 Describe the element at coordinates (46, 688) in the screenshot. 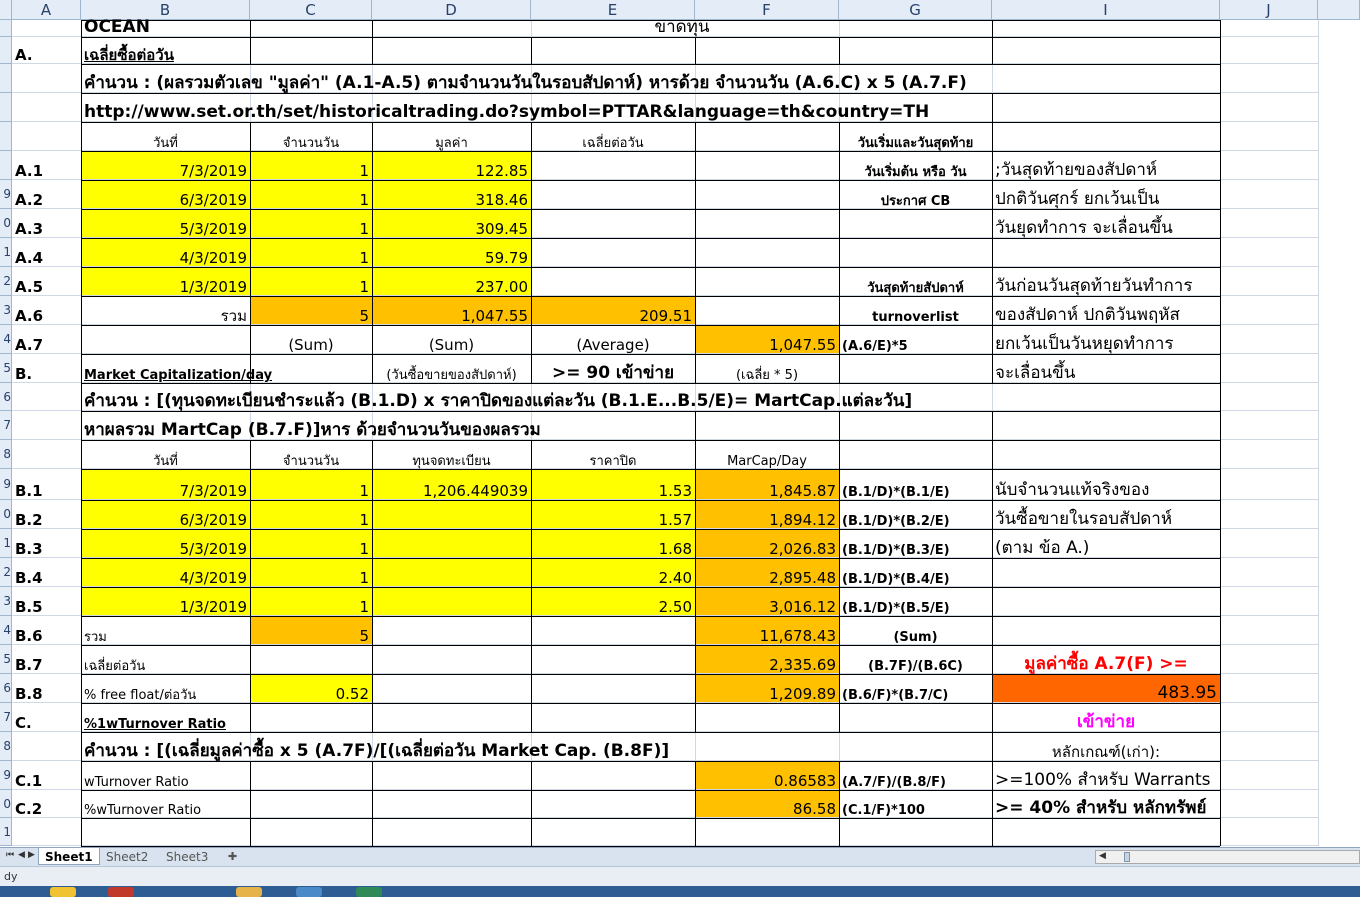

I see `cell-a24: B.8` at that location.